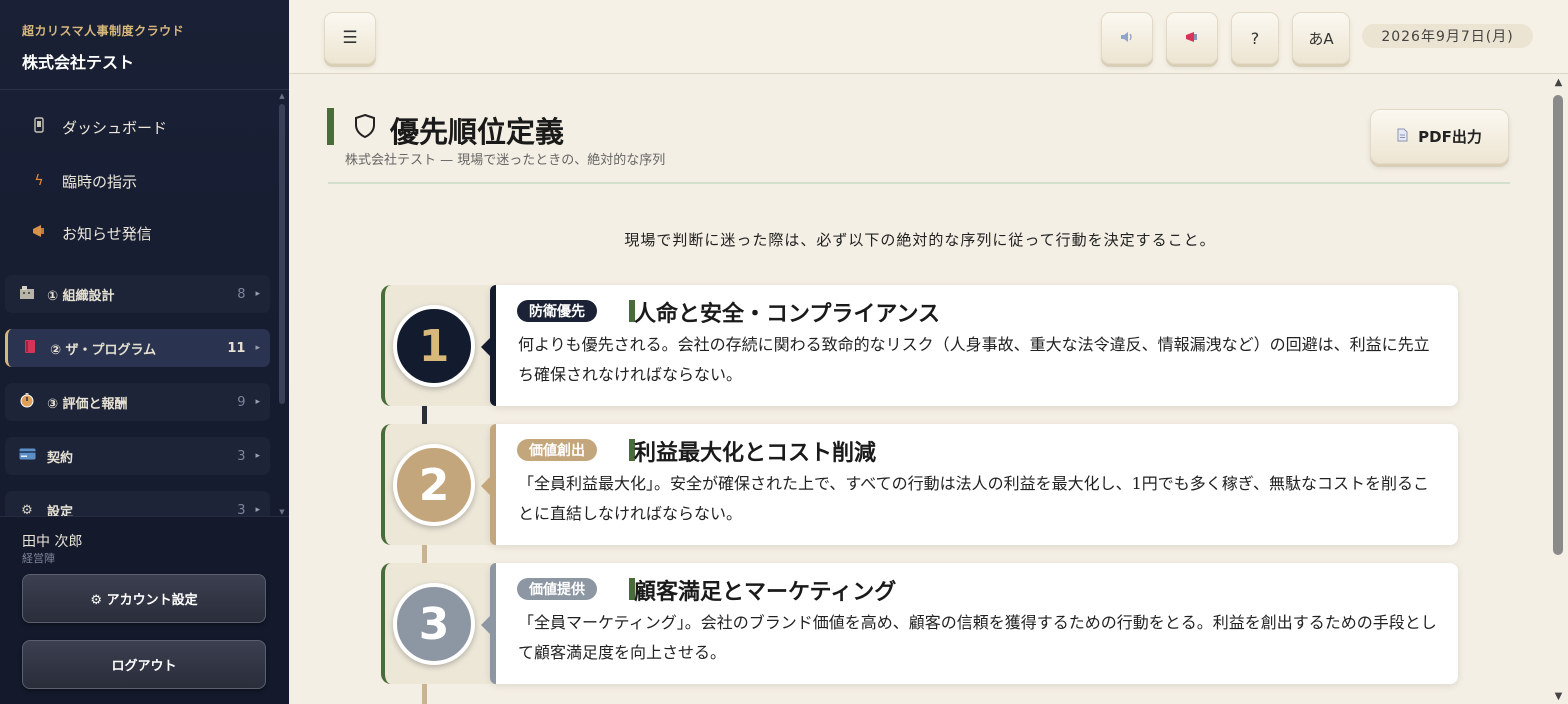  What do you see at coordinates (107, 233) in the screenshot?
I see `sidebar-item-label: お知らせ発信` at bounding box center [107, 233].